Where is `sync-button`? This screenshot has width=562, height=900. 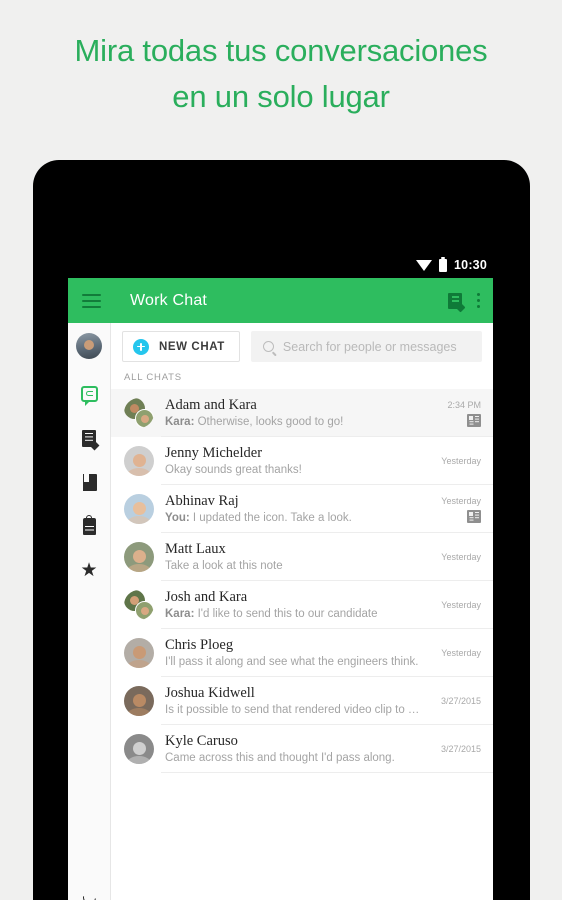 sync-button is located at coordinates (89, 893).